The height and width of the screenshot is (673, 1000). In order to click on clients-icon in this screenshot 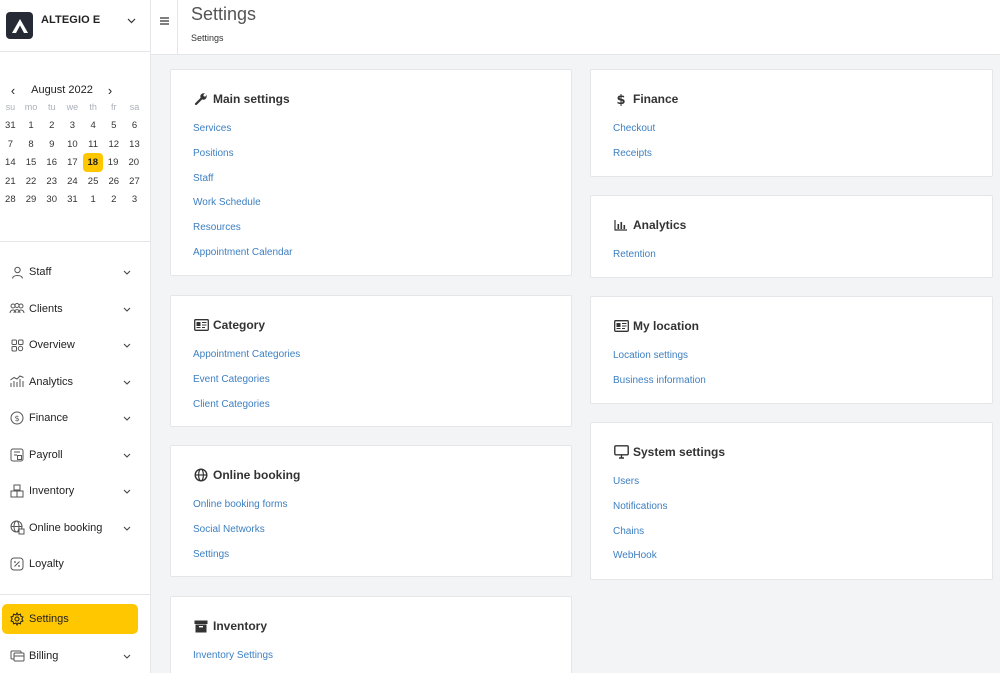, I will do `click(17, 309)`.